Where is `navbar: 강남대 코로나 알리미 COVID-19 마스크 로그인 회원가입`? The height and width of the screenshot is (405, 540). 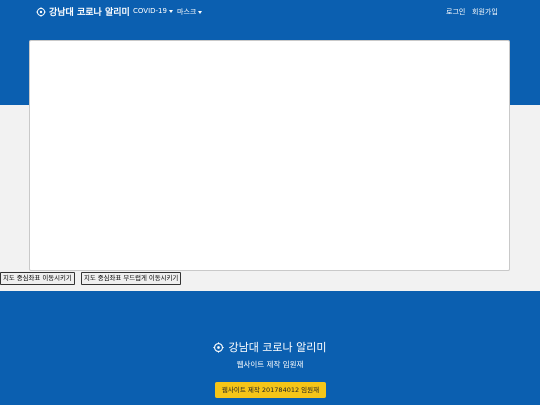 navbar: 강남대 코로나 알리미 COVID-19 마스크 로그인 회원가입 is located at coordinates (270, 12).